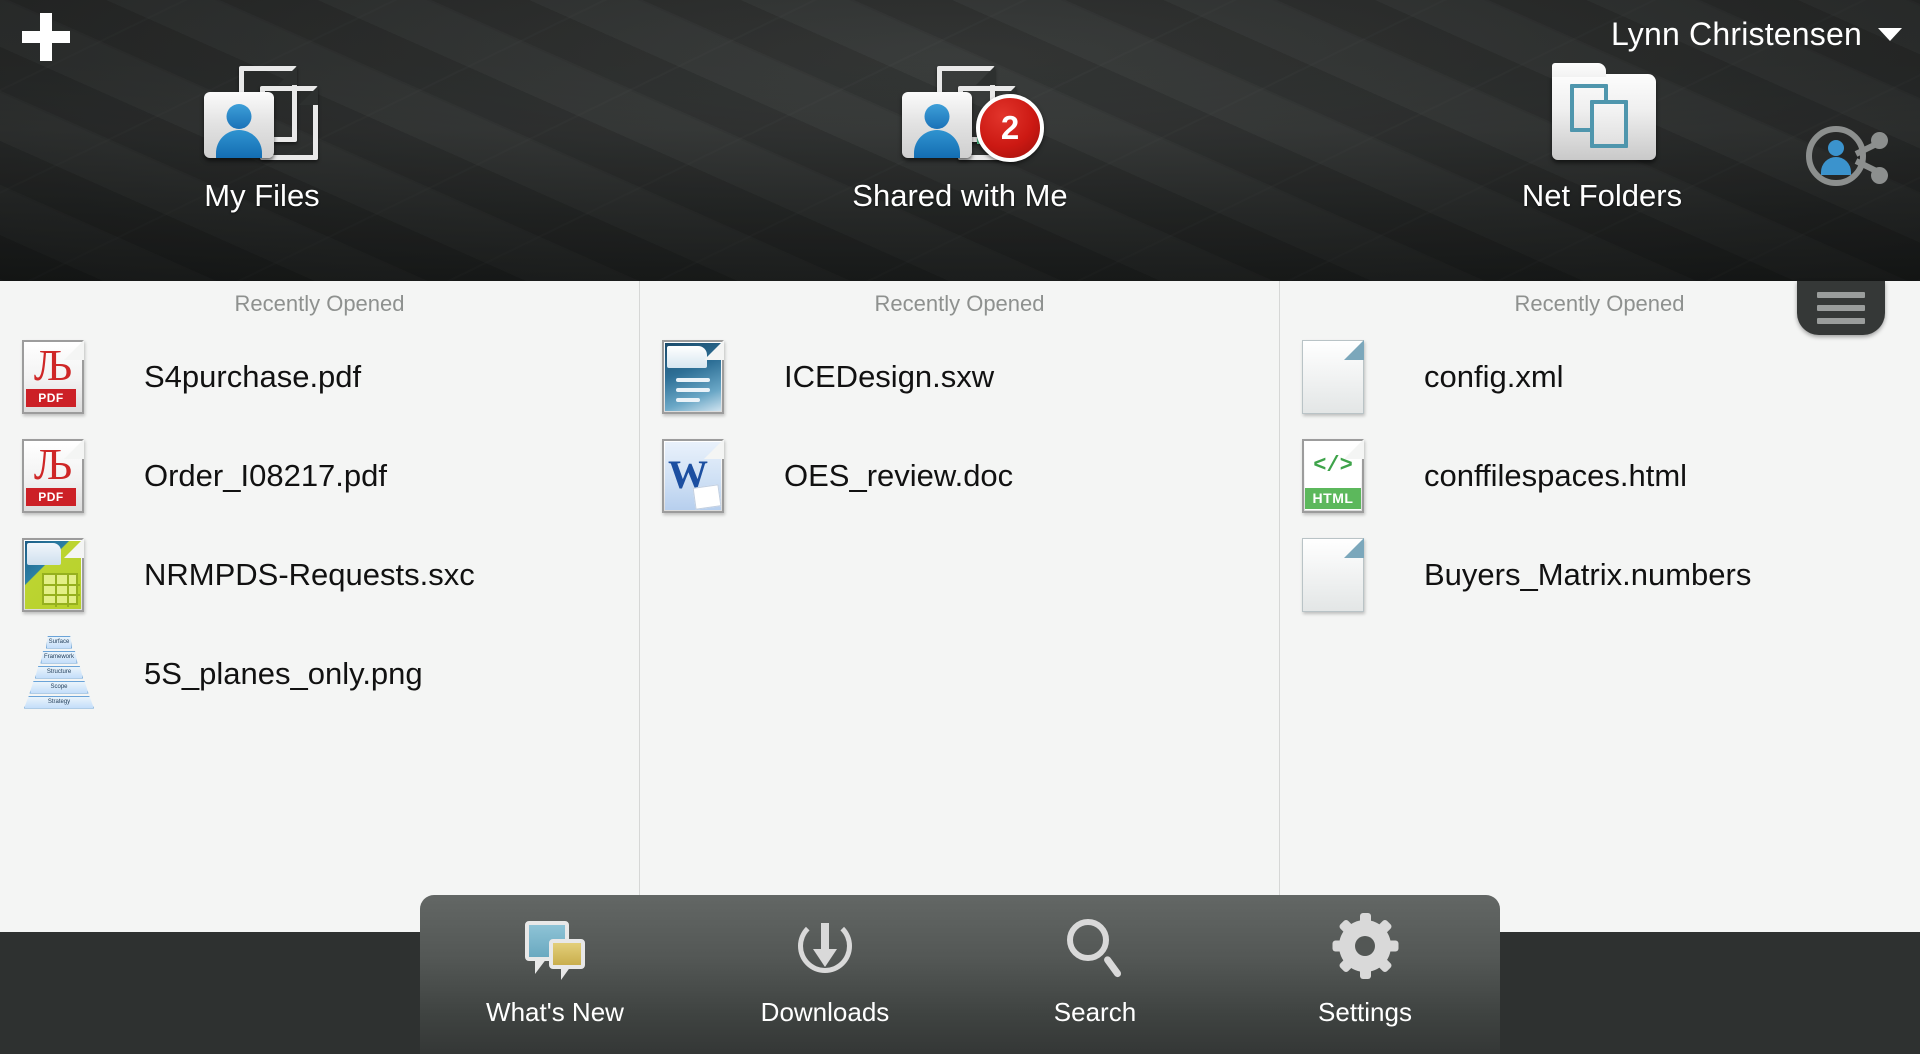  I want to click on toolbar-label: Downloads, so click(825, 1012).